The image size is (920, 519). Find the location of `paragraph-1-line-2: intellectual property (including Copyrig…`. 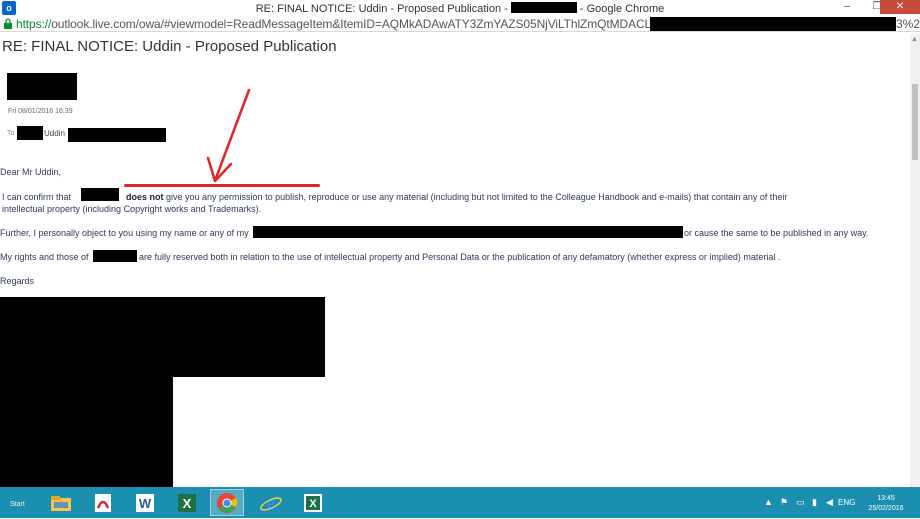

paragraph-1-line-2: intellectual property (including Copyrig… is located at coordinates (132, 209).